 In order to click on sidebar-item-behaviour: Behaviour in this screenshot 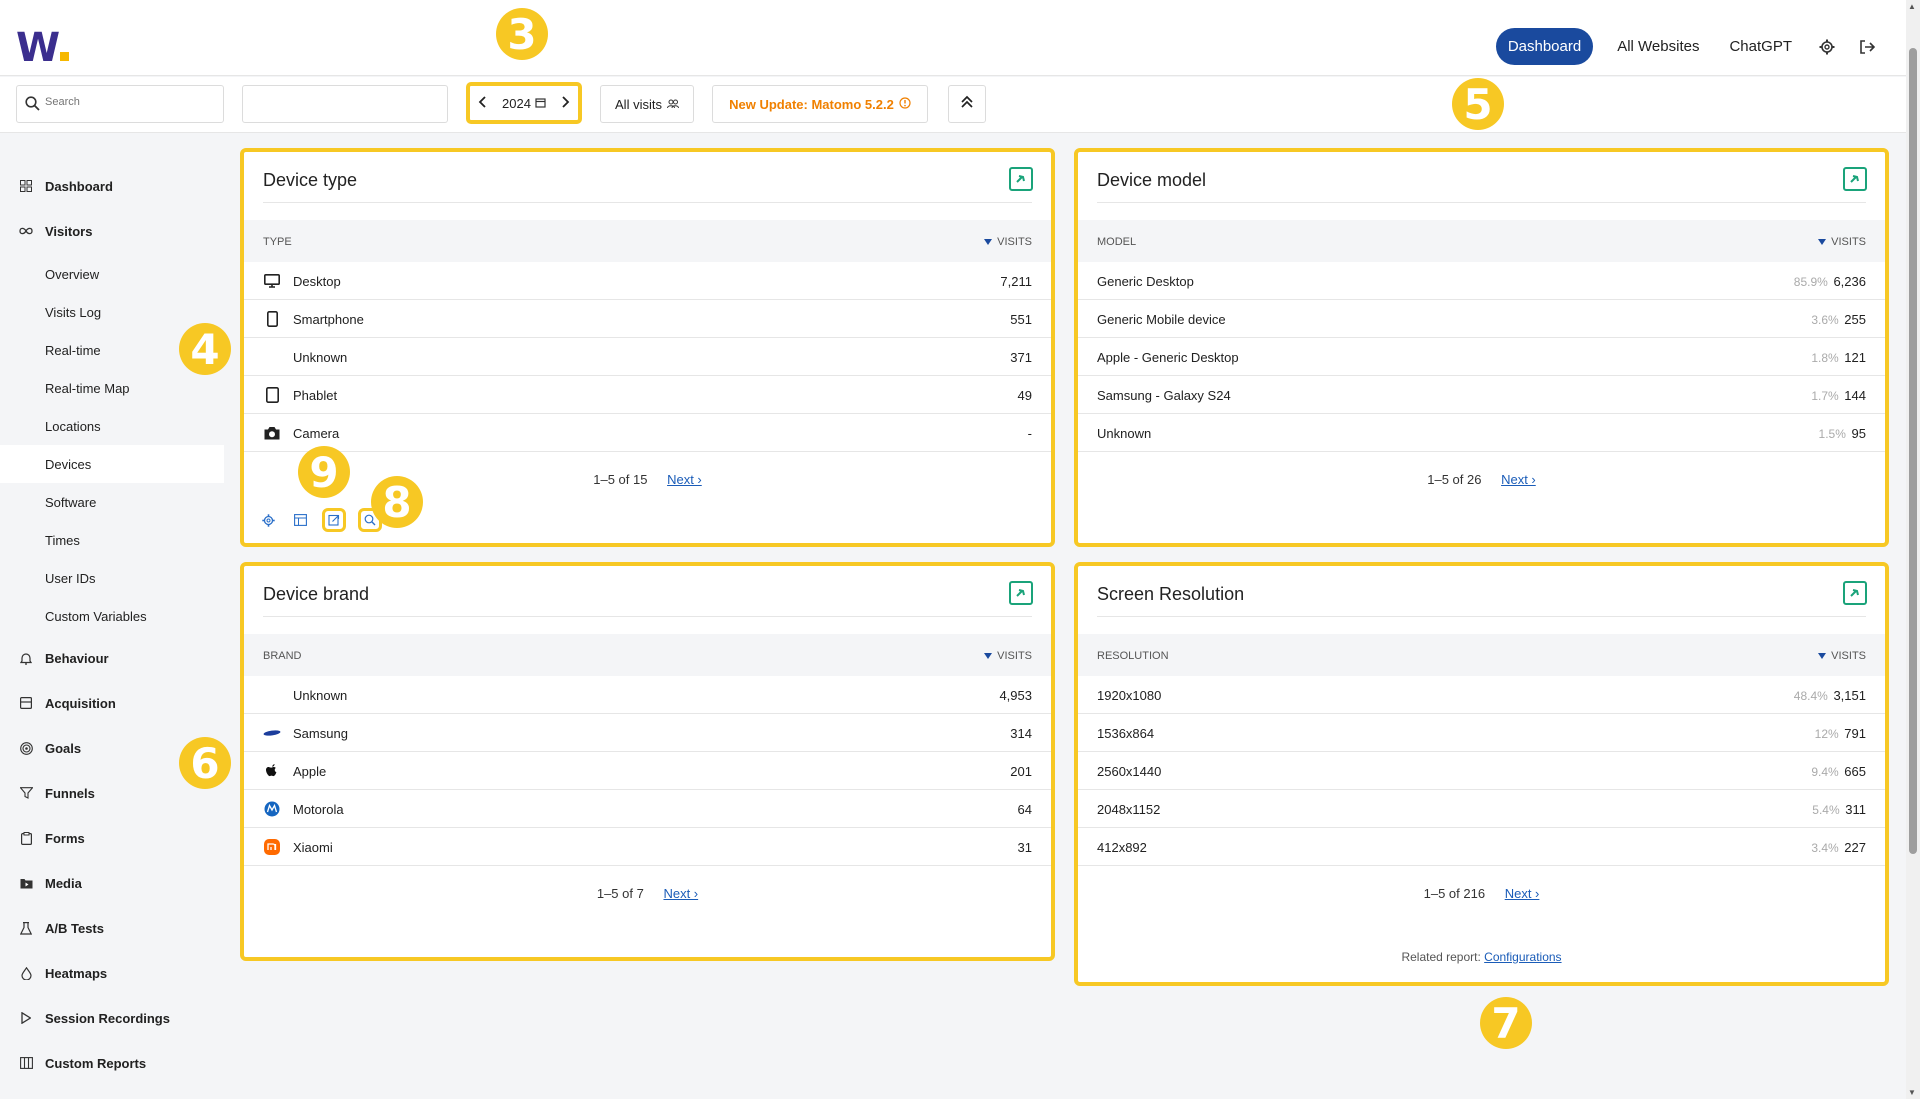, I will do `click(112, 658)`.